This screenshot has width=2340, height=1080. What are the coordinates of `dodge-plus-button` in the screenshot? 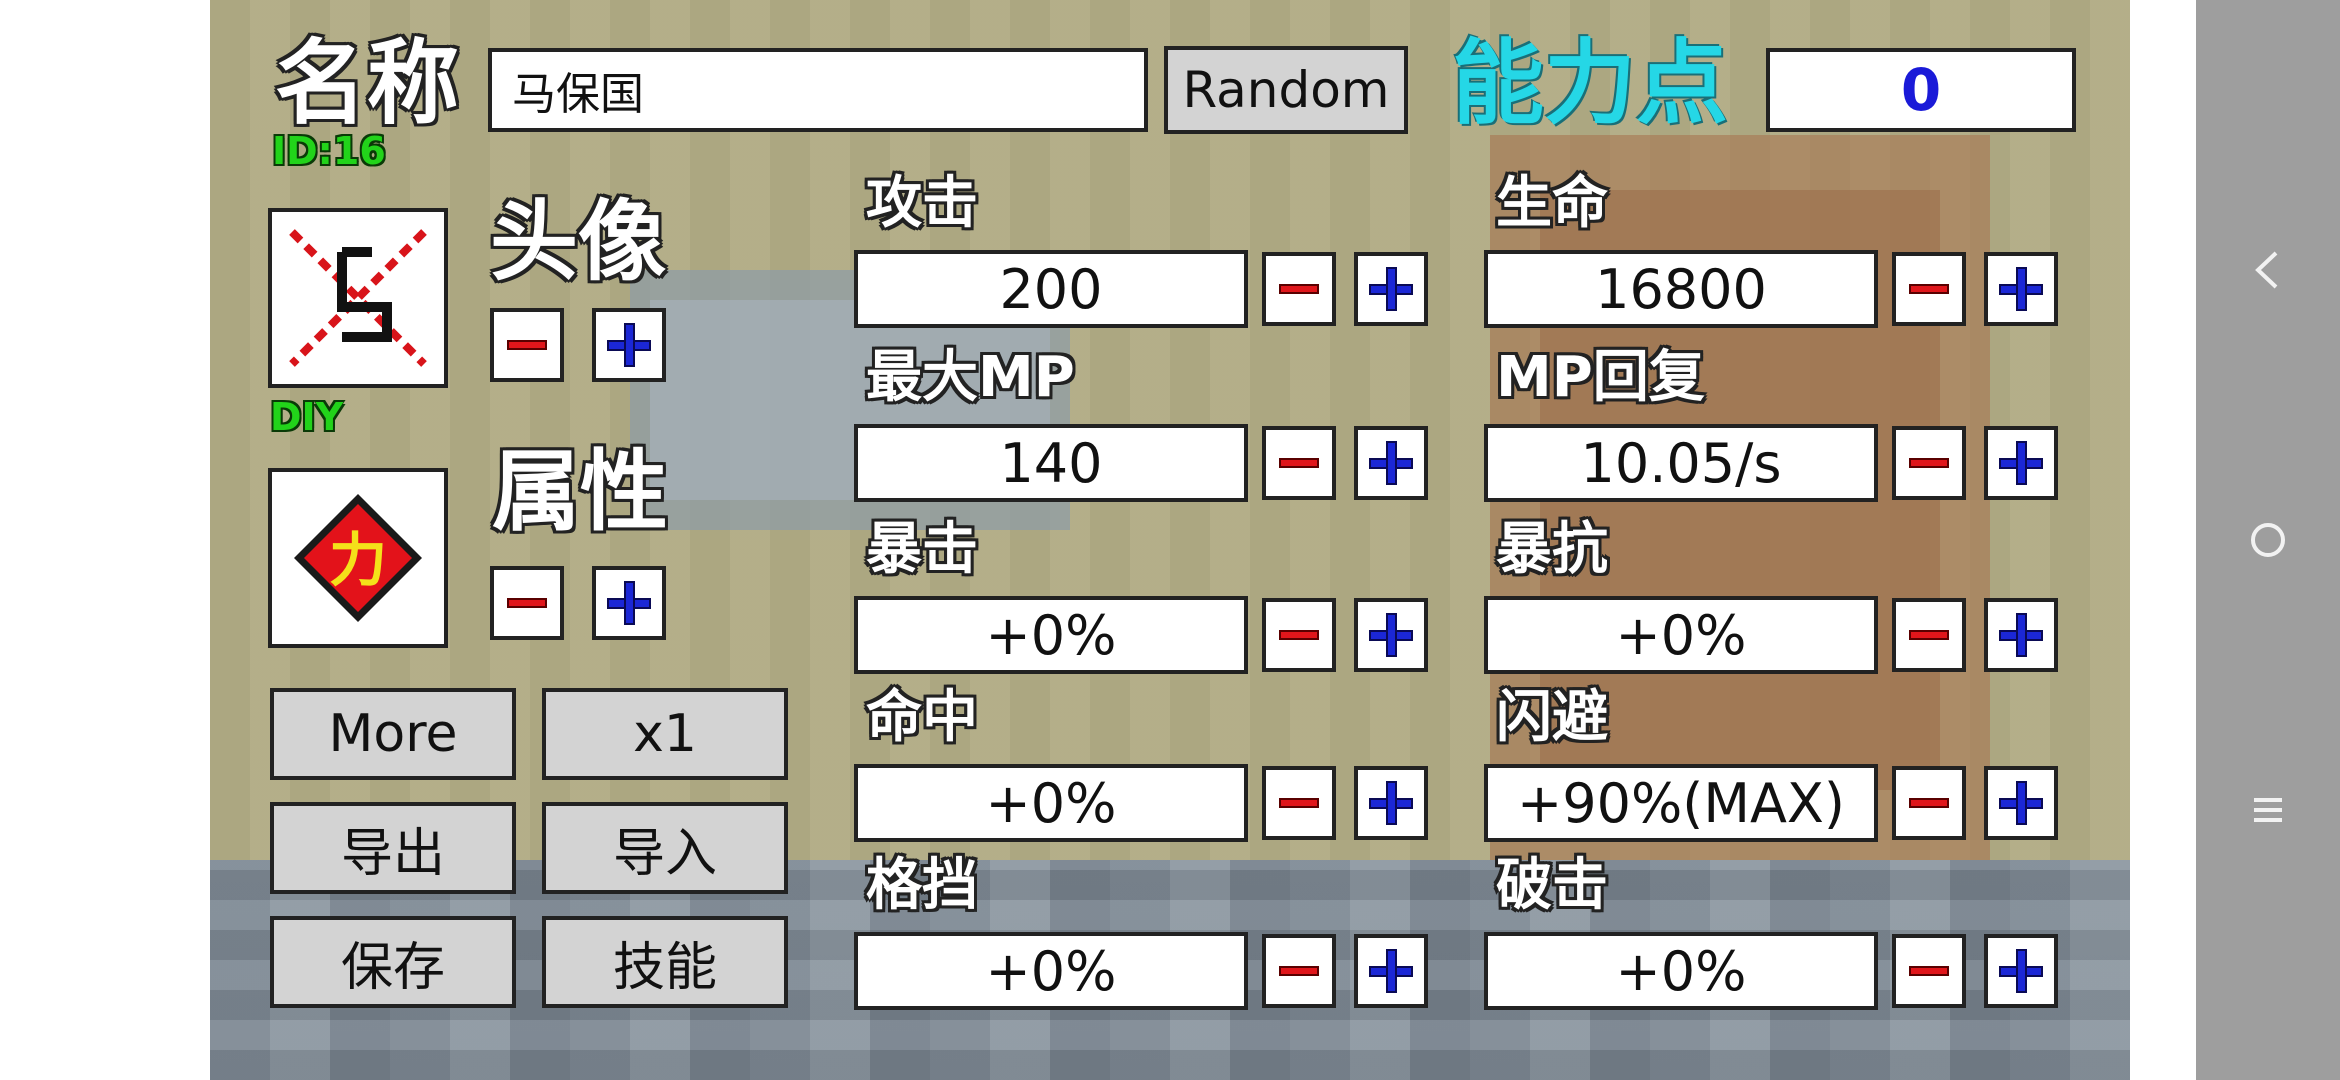 It's located at (2021, 803).